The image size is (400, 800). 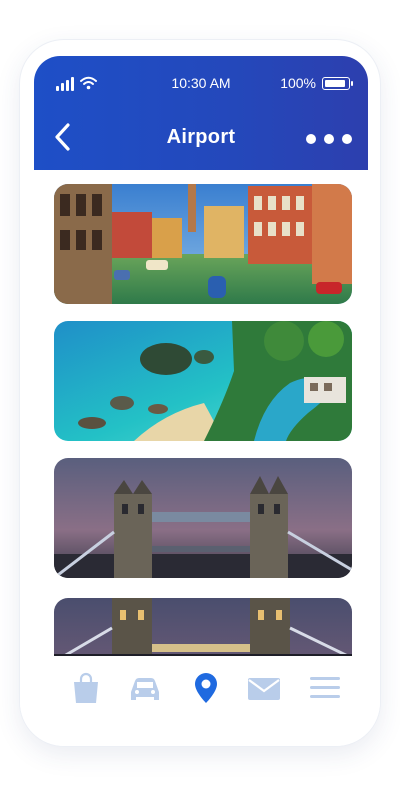 What do you see at coordinates (337, 83) in the screenshot?
I see `battery-icon` at bounding box center [337, 83].